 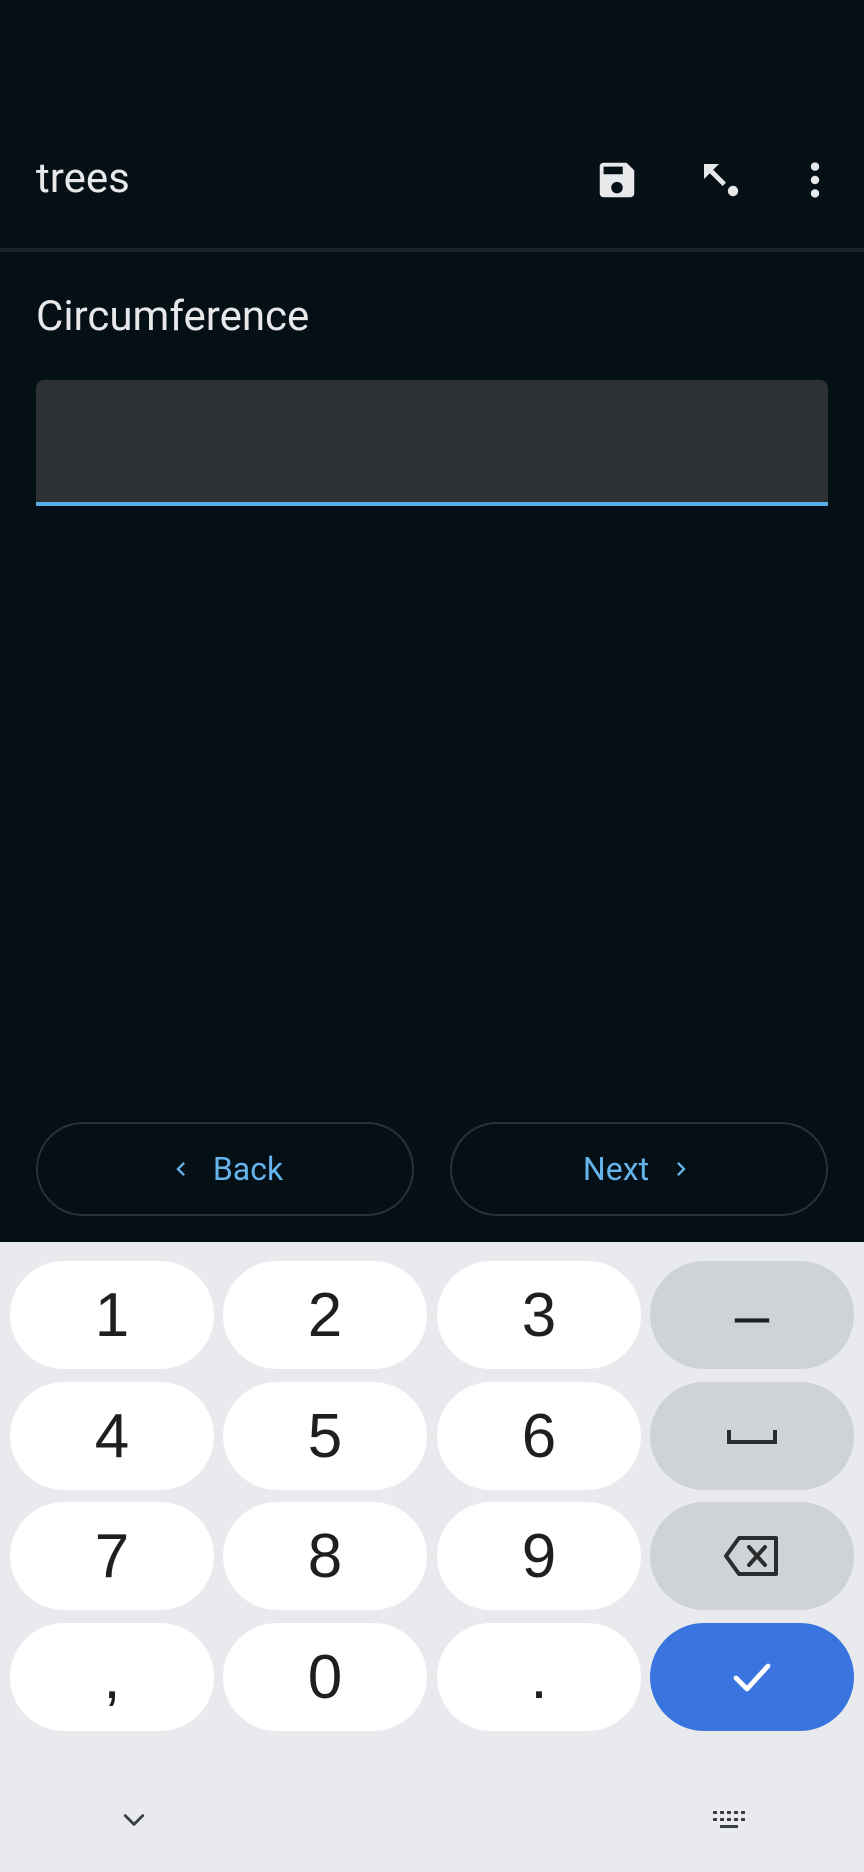 I want to click on key-1: 1, so click(x=112, y=1315).